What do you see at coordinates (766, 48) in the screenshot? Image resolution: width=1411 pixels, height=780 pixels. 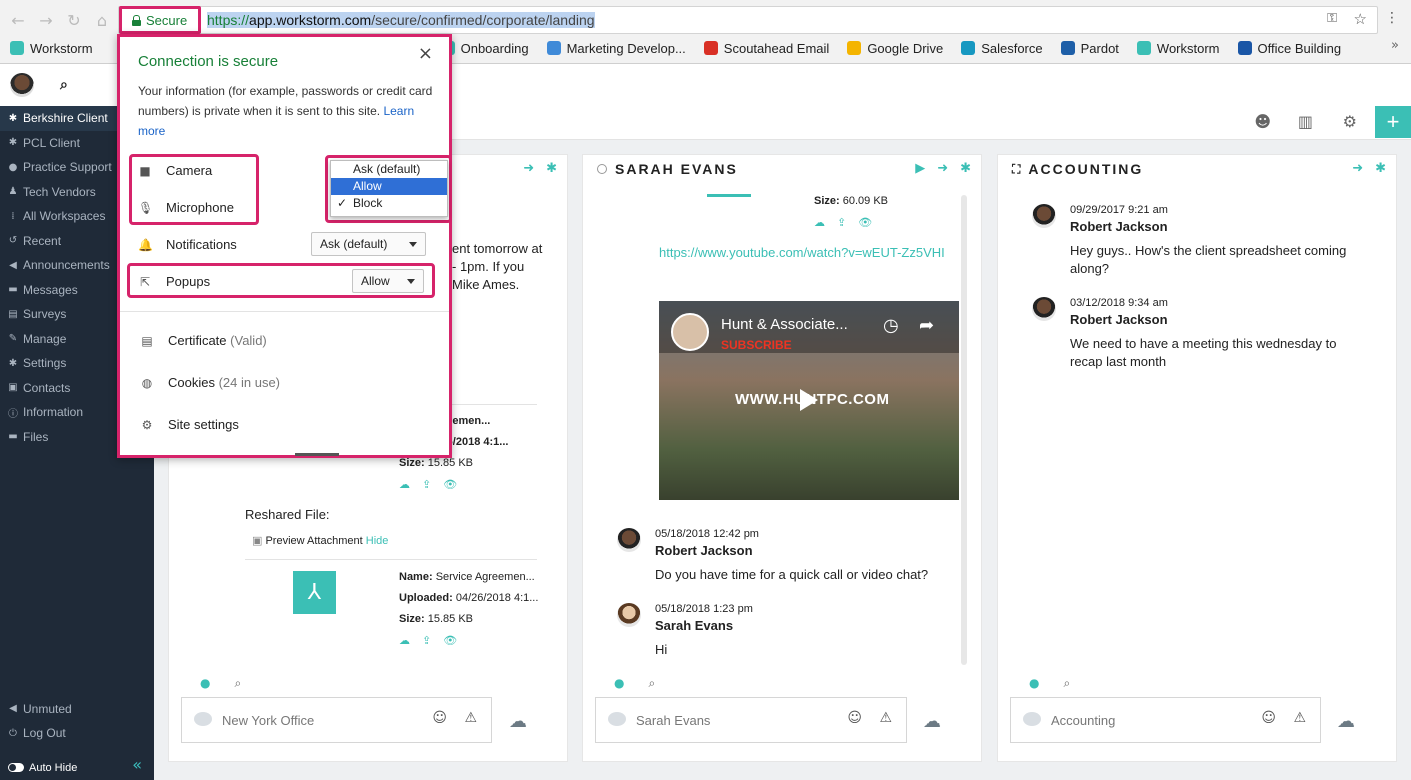 I see `bookmark-item: Scoutahead Email` at bounding box center [766, 48].